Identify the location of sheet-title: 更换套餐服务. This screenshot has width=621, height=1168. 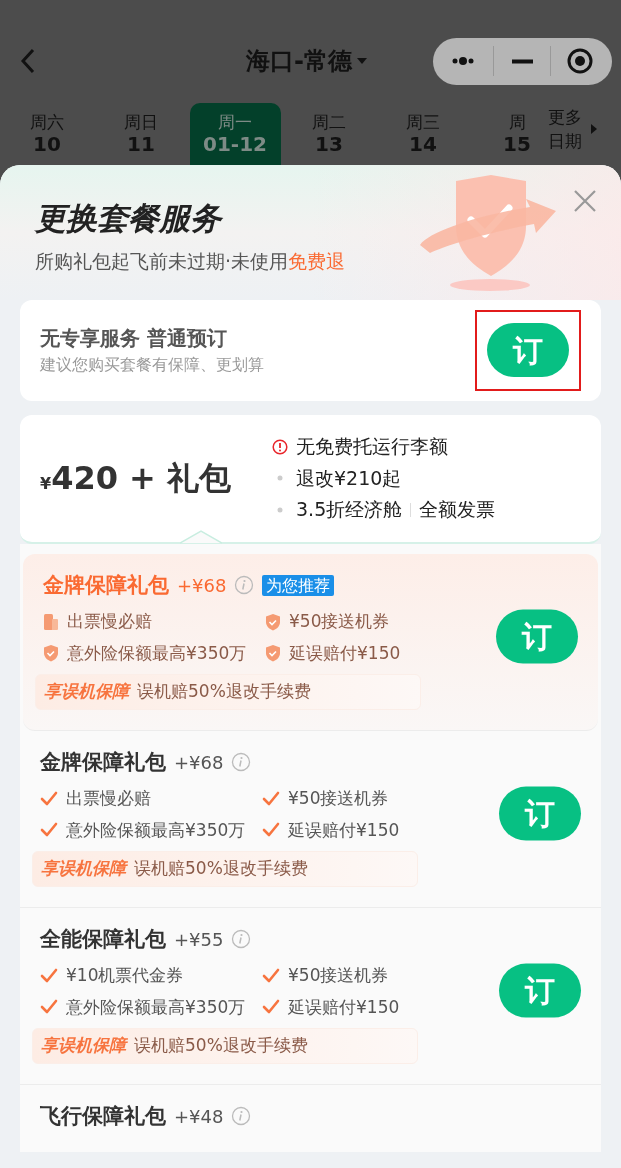
(129, 218).